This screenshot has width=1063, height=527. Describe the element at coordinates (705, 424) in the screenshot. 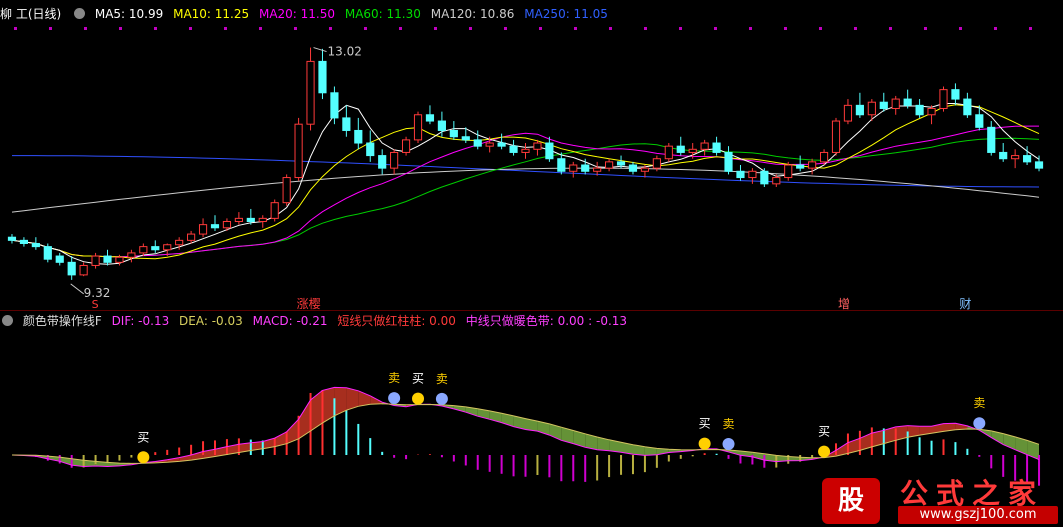

I see `buy-label: 买` at that location.